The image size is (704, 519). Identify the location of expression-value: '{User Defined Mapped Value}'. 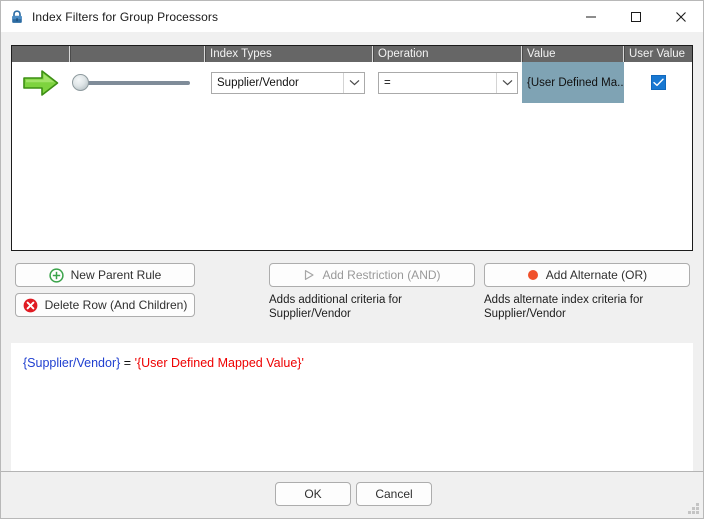
(219, 363).